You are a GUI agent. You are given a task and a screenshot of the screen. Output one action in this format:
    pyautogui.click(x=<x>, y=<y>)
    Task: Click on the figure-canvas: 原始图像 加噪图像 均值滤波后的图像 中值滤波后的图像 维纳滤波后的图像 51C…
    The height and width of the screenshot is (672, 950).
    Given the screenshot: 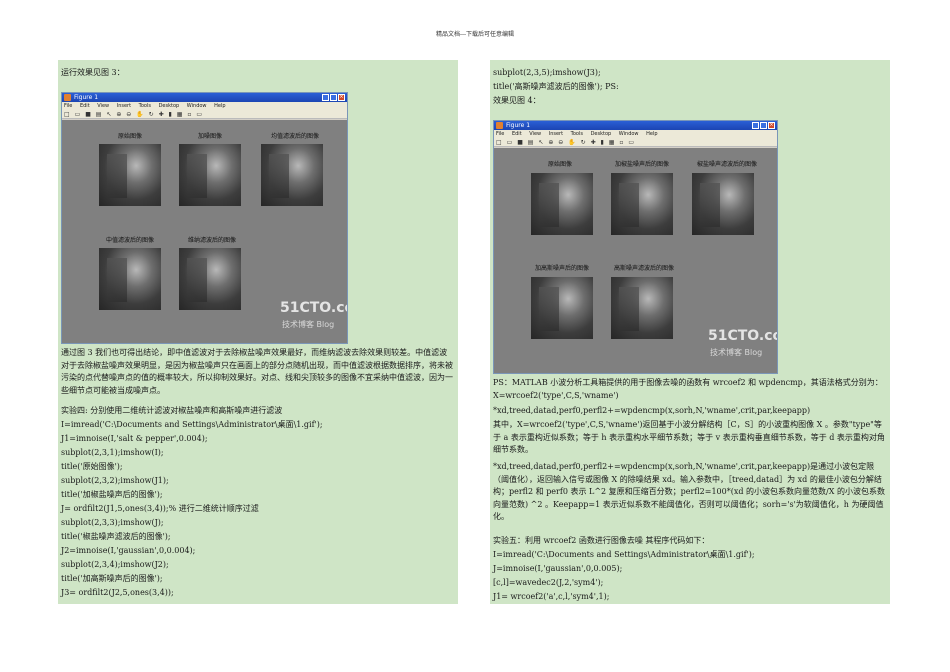 What is the action you would take?
    pyautogui.click(x=204, y=231)
    